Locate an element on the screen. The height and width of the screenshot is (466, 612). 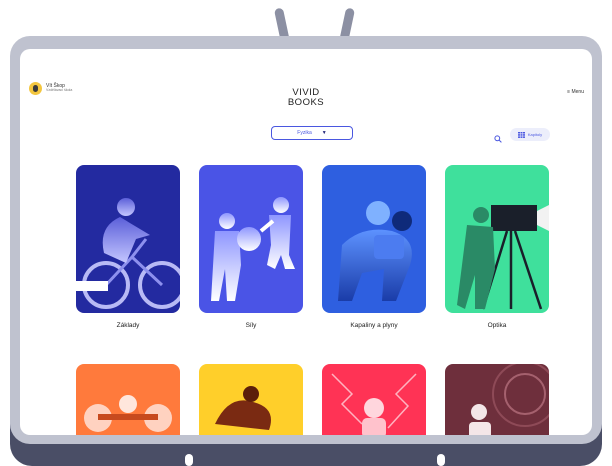
chapter-card-zaklady is located at coordinates (128, 239).